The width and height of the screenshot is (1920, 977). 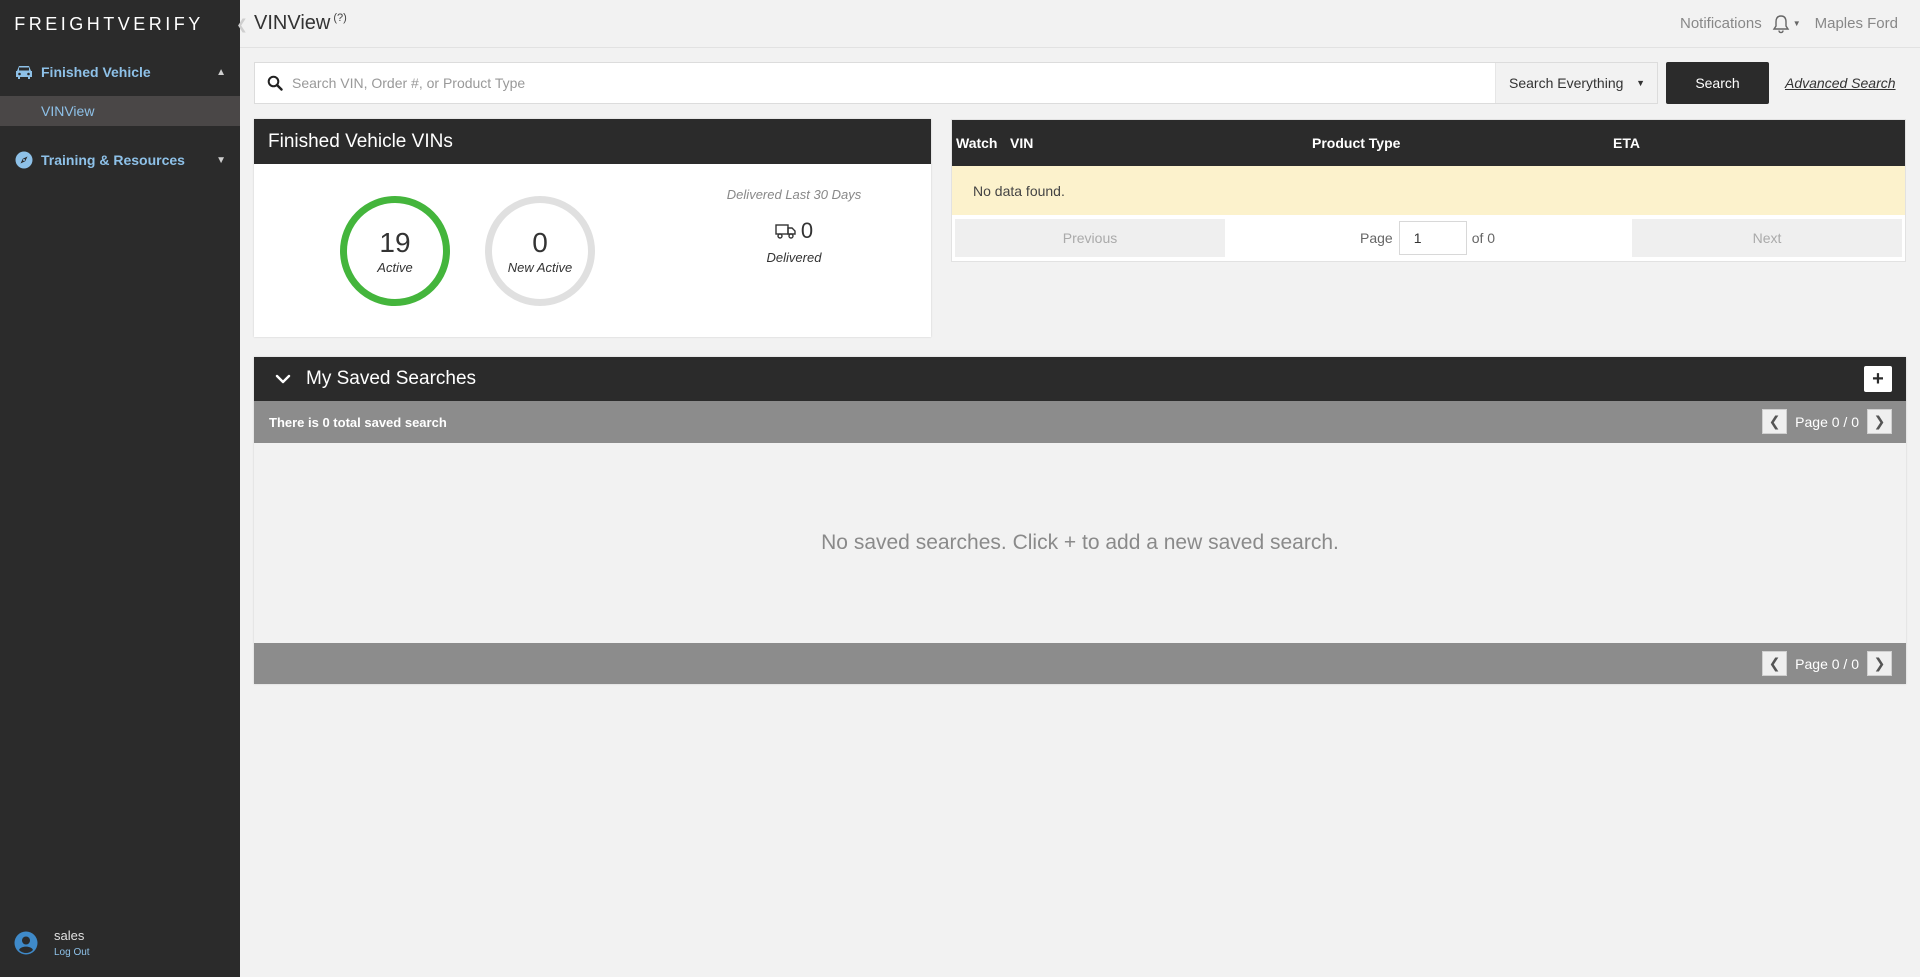 I want to click on delivered-title: Delivered Last 30 Days, so click(x=794, y=194).